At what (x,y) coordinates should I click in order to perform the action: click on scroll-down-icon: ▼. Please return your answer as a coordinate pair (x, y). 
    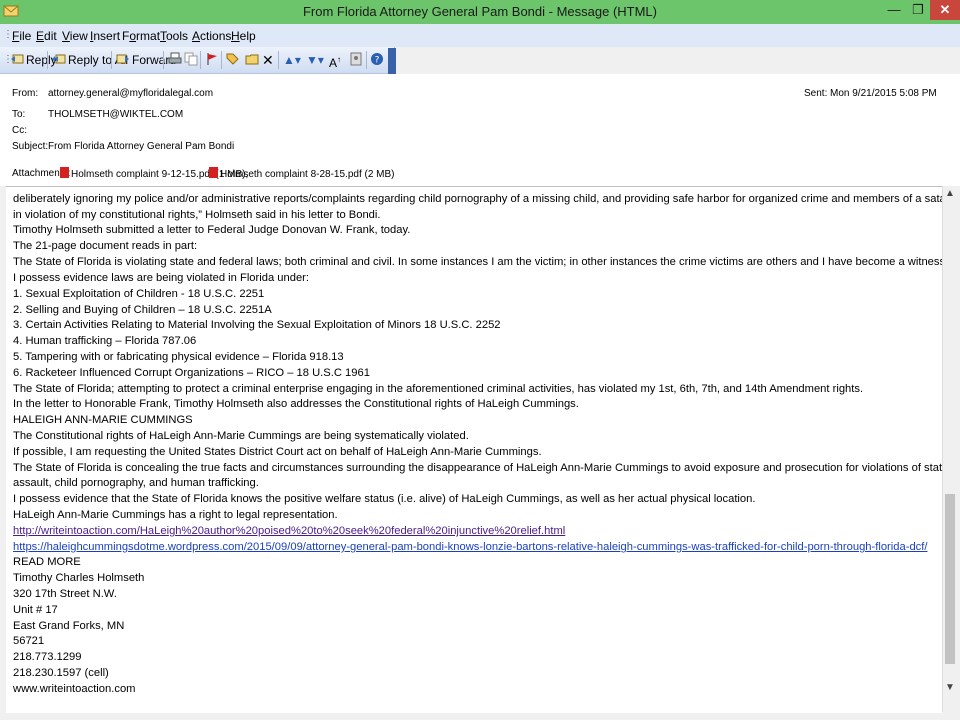
    Looking at the image, I should click on (950, 689).